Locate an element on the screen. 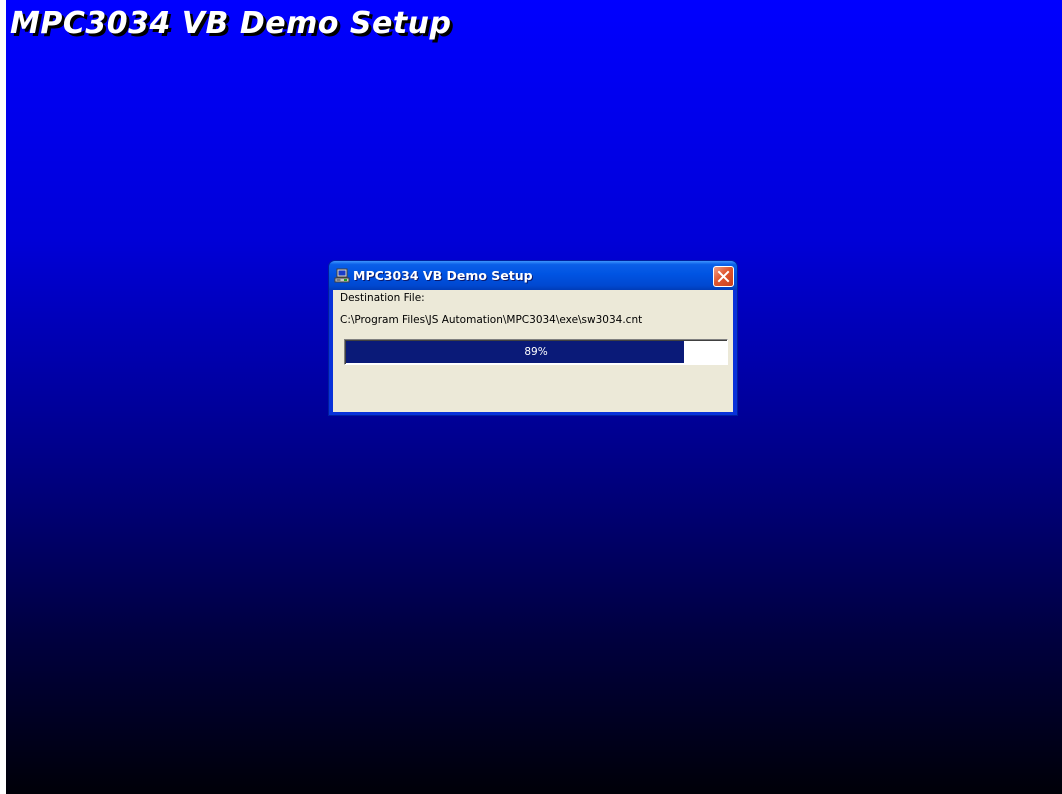 The image size is (1062, 794). dialog-titlebar: MPC3034 VB Demo Setup is located at coordinates (533, 275).